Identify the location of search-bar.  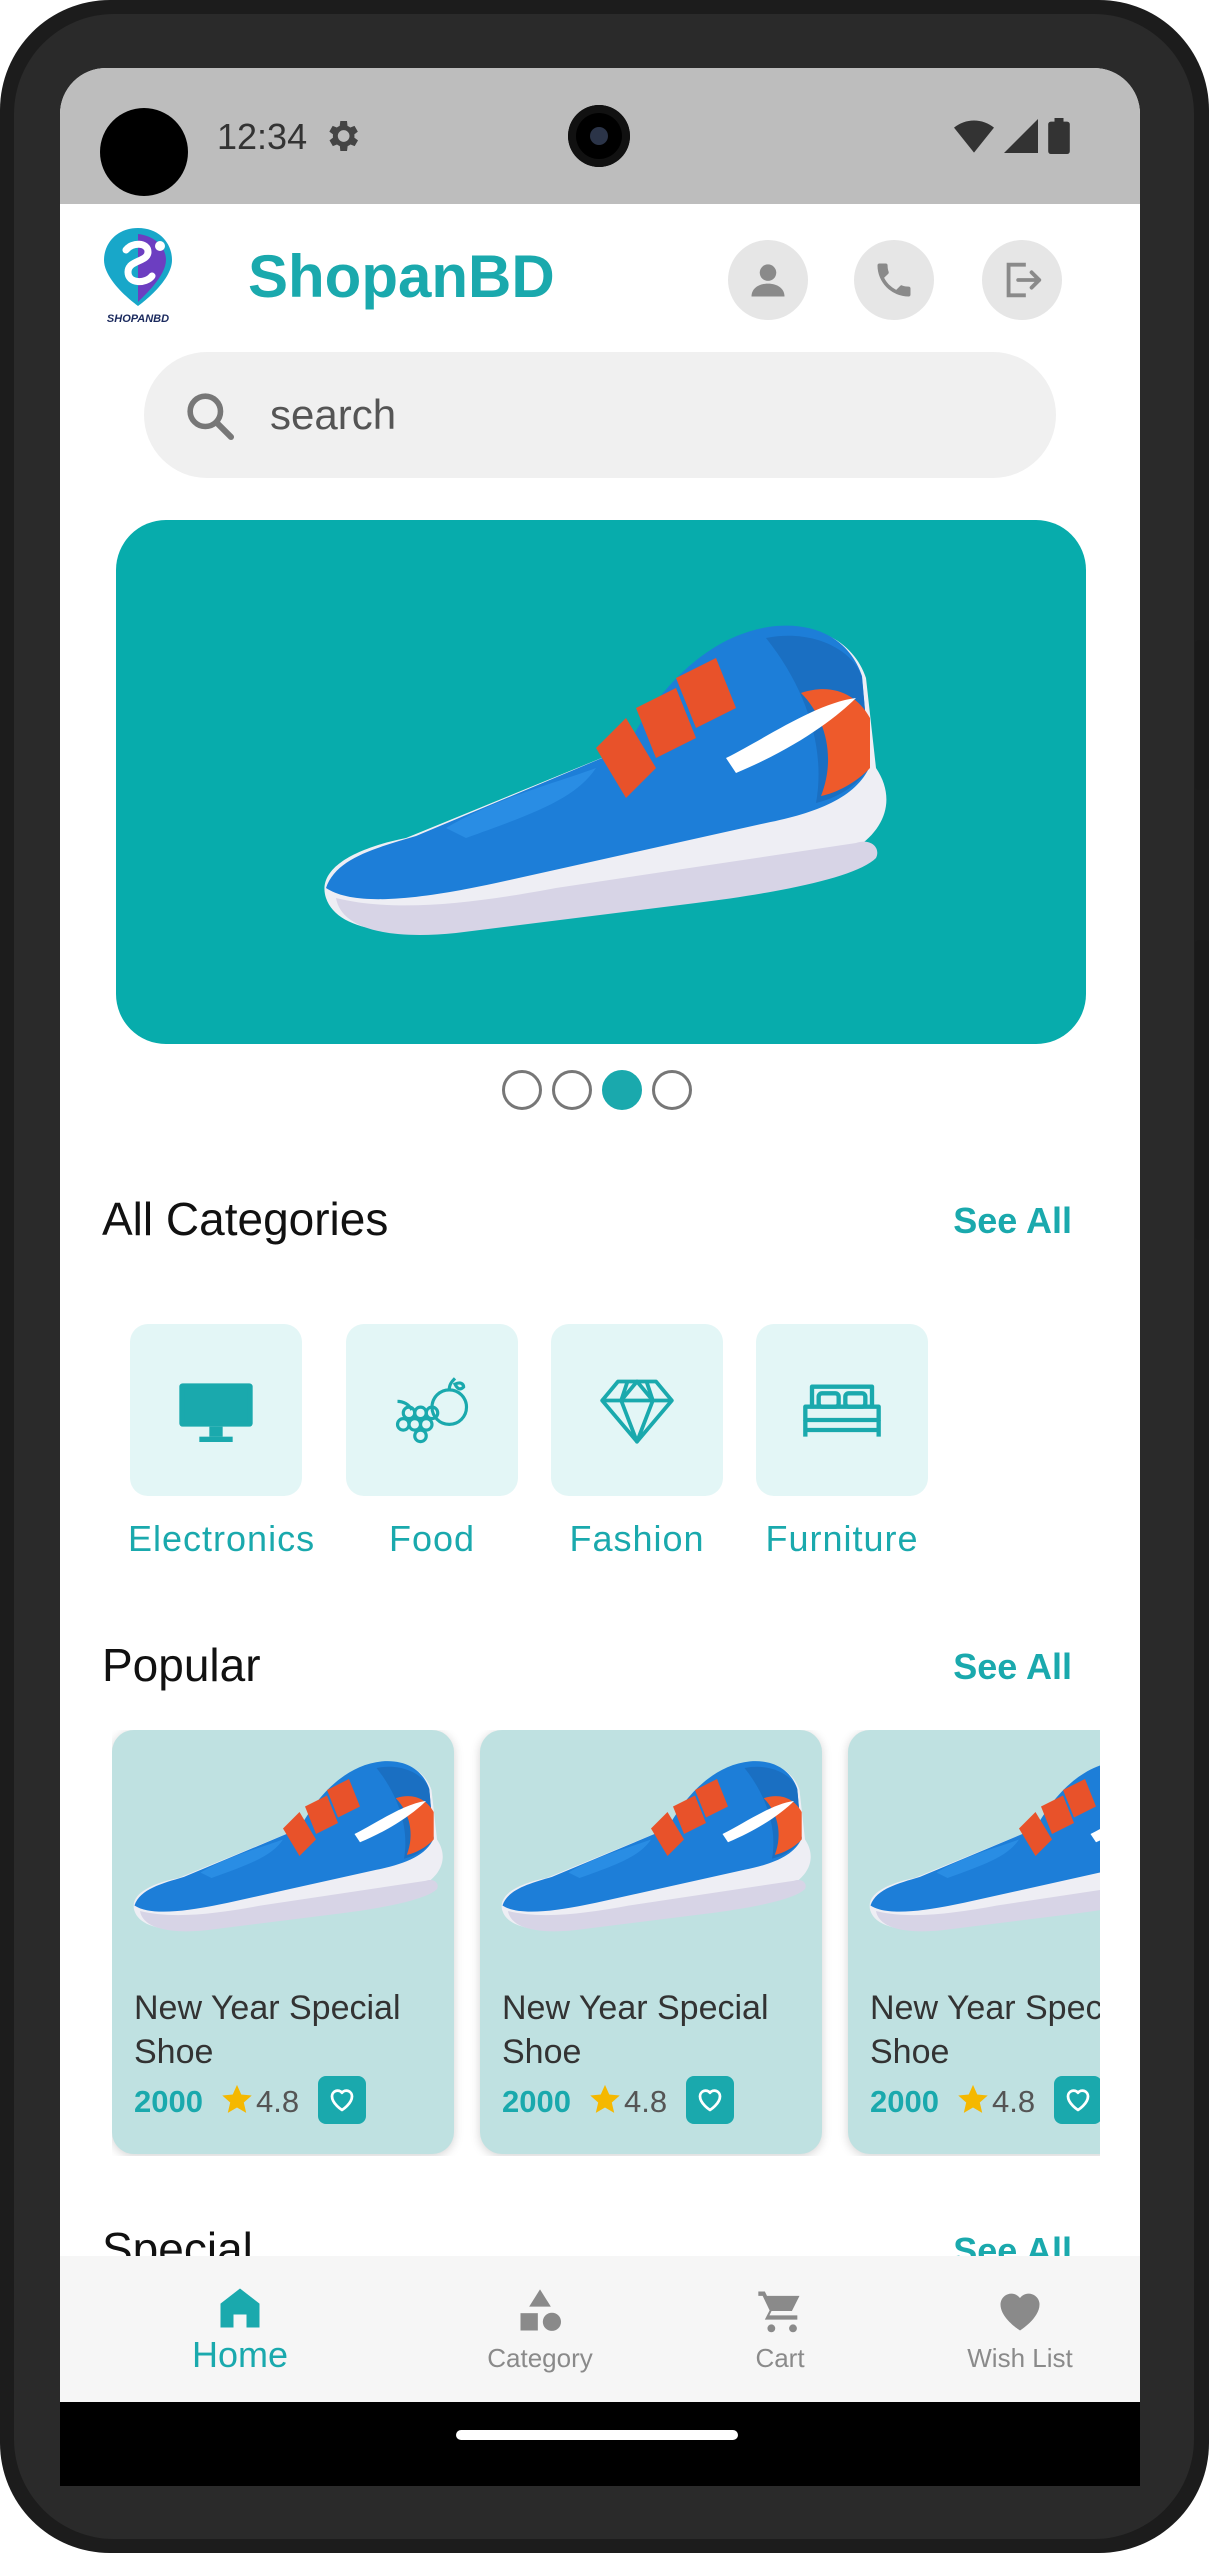
(600, 415).